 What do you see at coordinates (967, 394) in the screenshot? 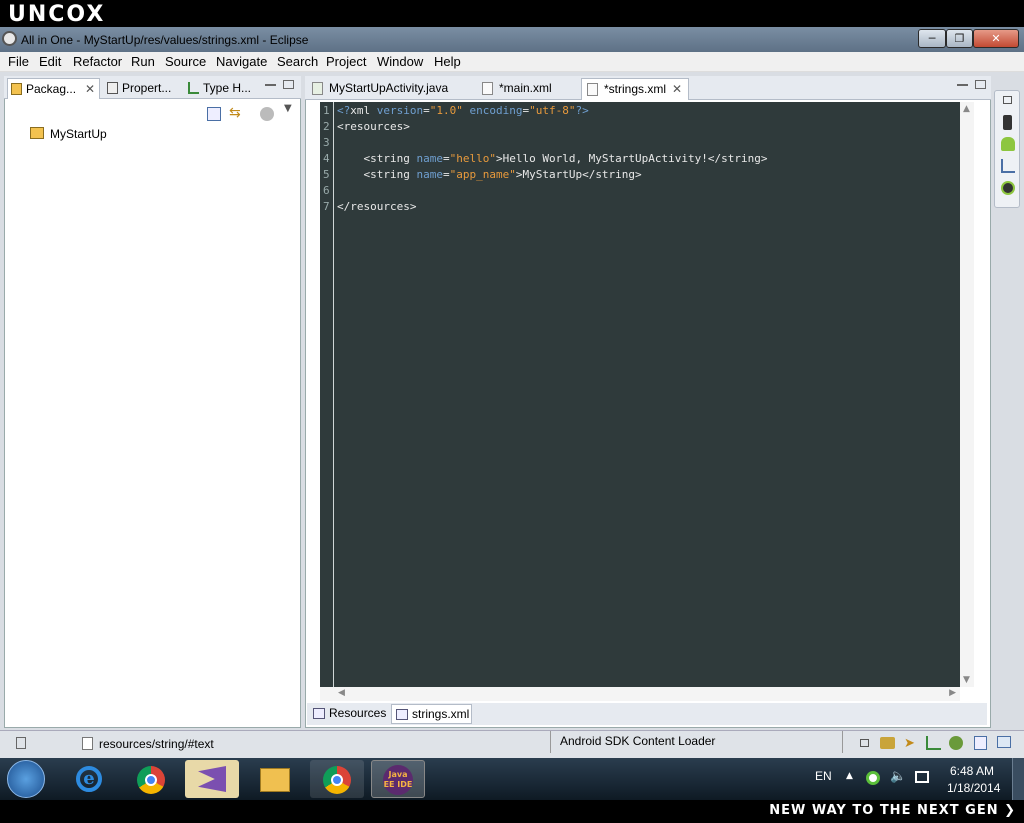
I see `vertical-scrollbar: ▲ ▼` at bounding box center [967, 394].